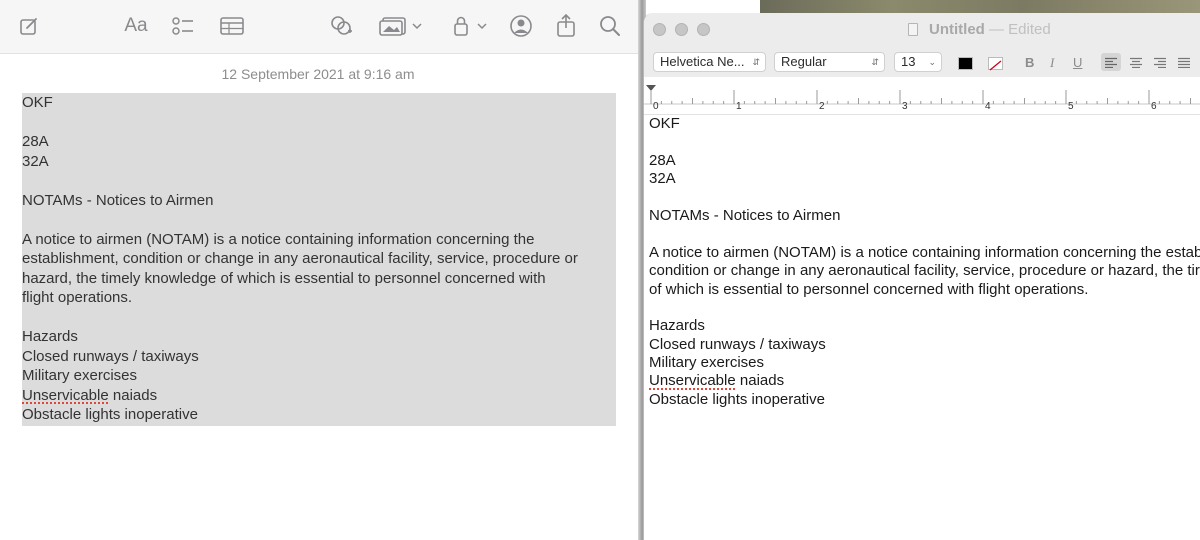 This screenshot has height=540, width=1200. What do you see at coordinates (980, 7) in the screenshot?
I see `desktop-background` at bounding box center [980, 7].